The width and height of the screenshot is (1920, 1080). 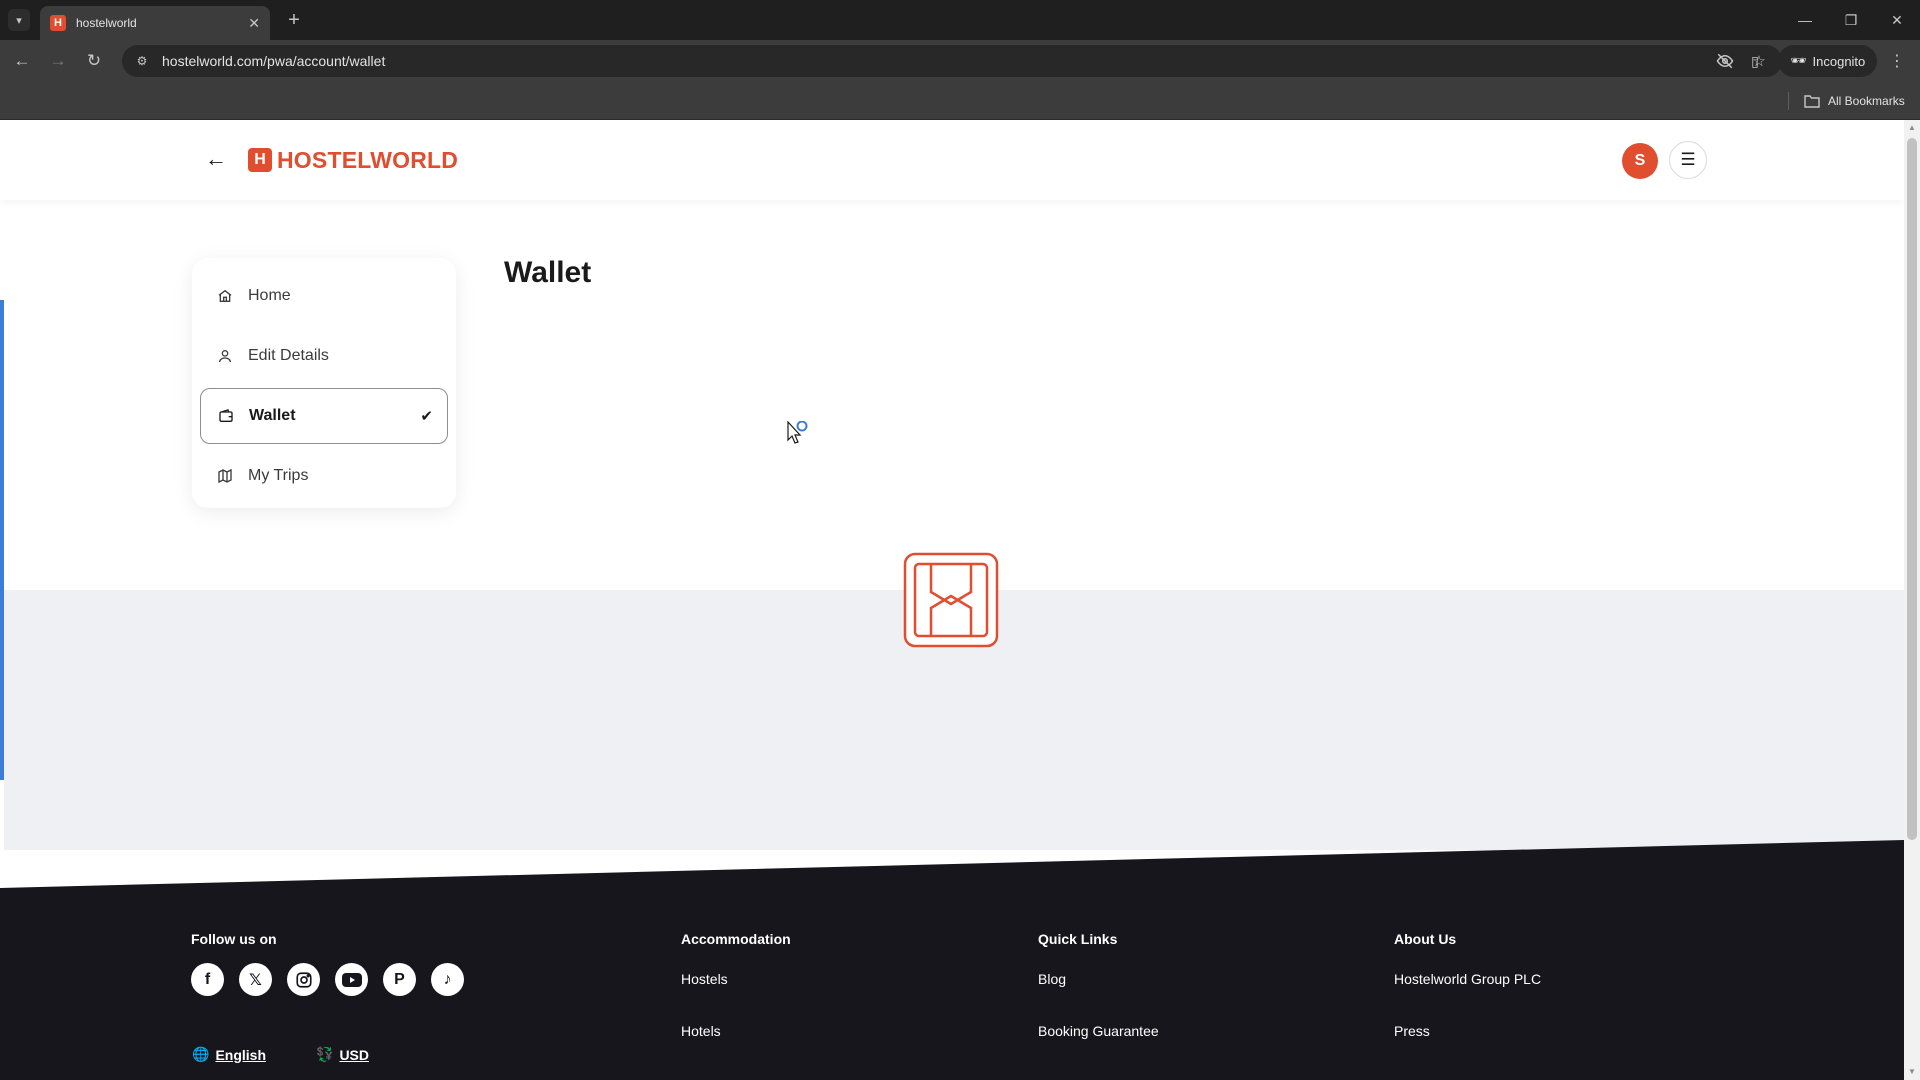 I want to click on scroll-down-icon: ▼, so click(x=1912, y=1072).